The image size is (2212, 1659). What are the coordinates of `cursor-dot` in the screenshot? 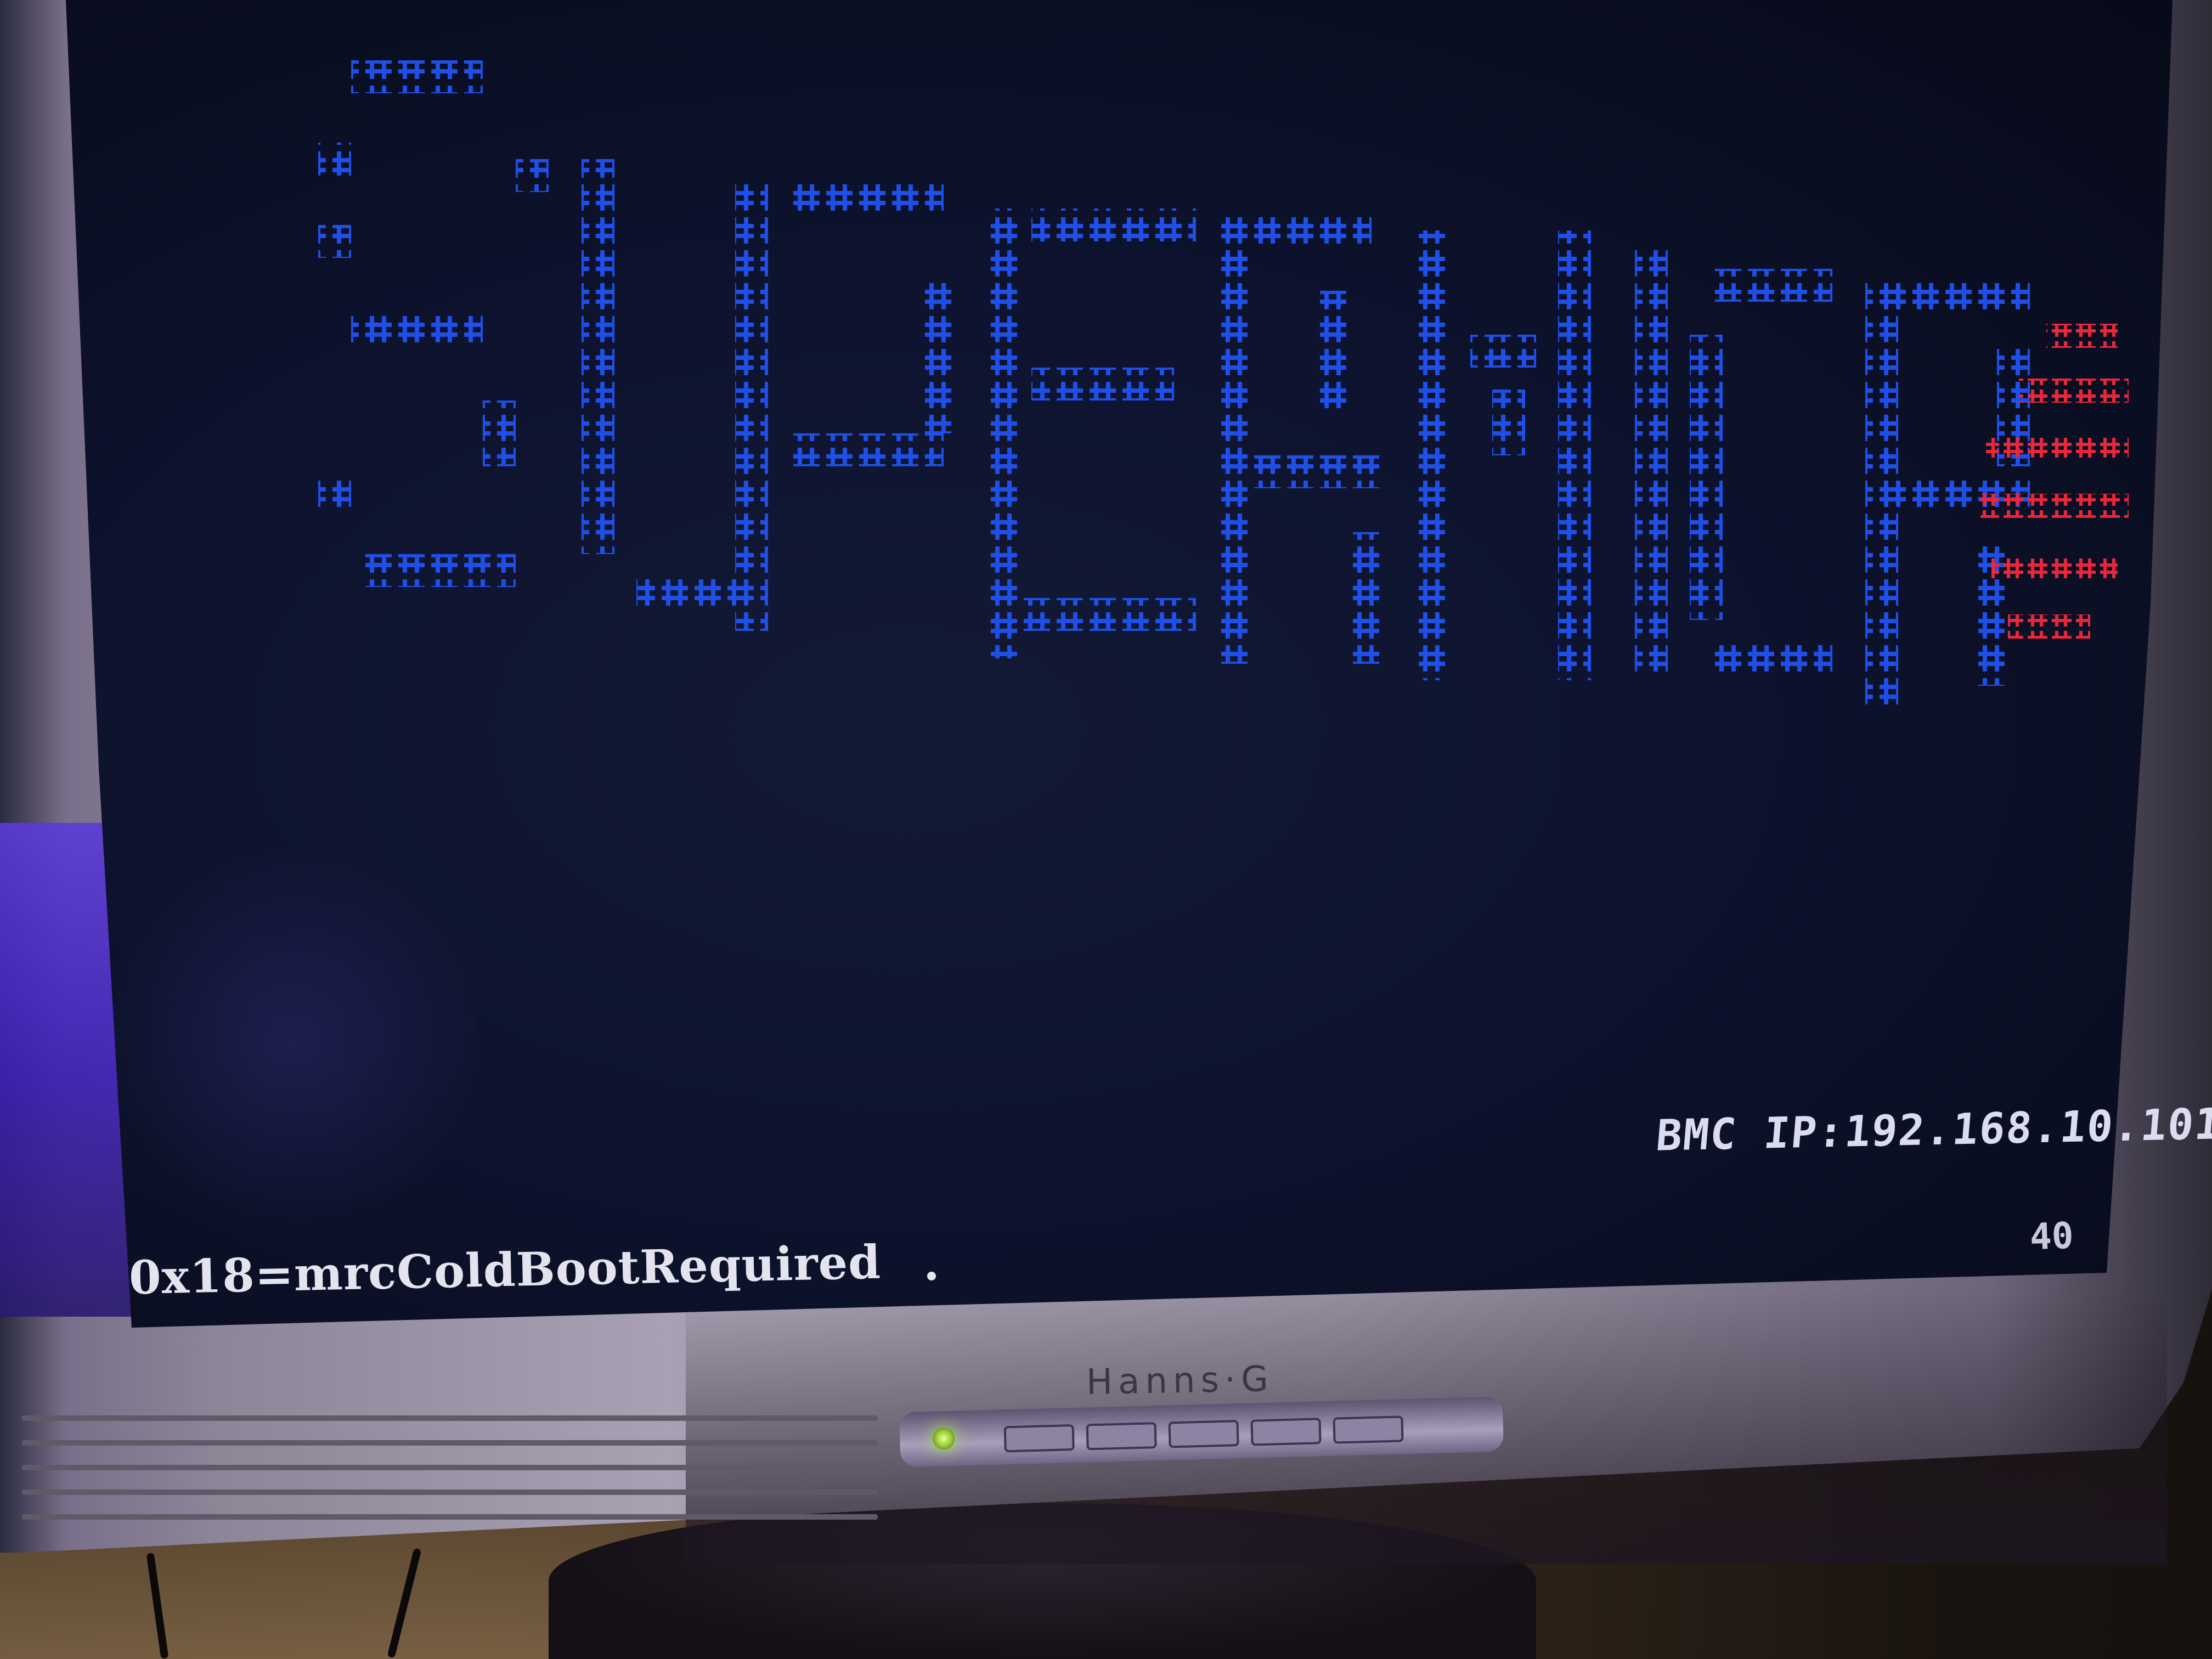 It's located at (931, 1276).